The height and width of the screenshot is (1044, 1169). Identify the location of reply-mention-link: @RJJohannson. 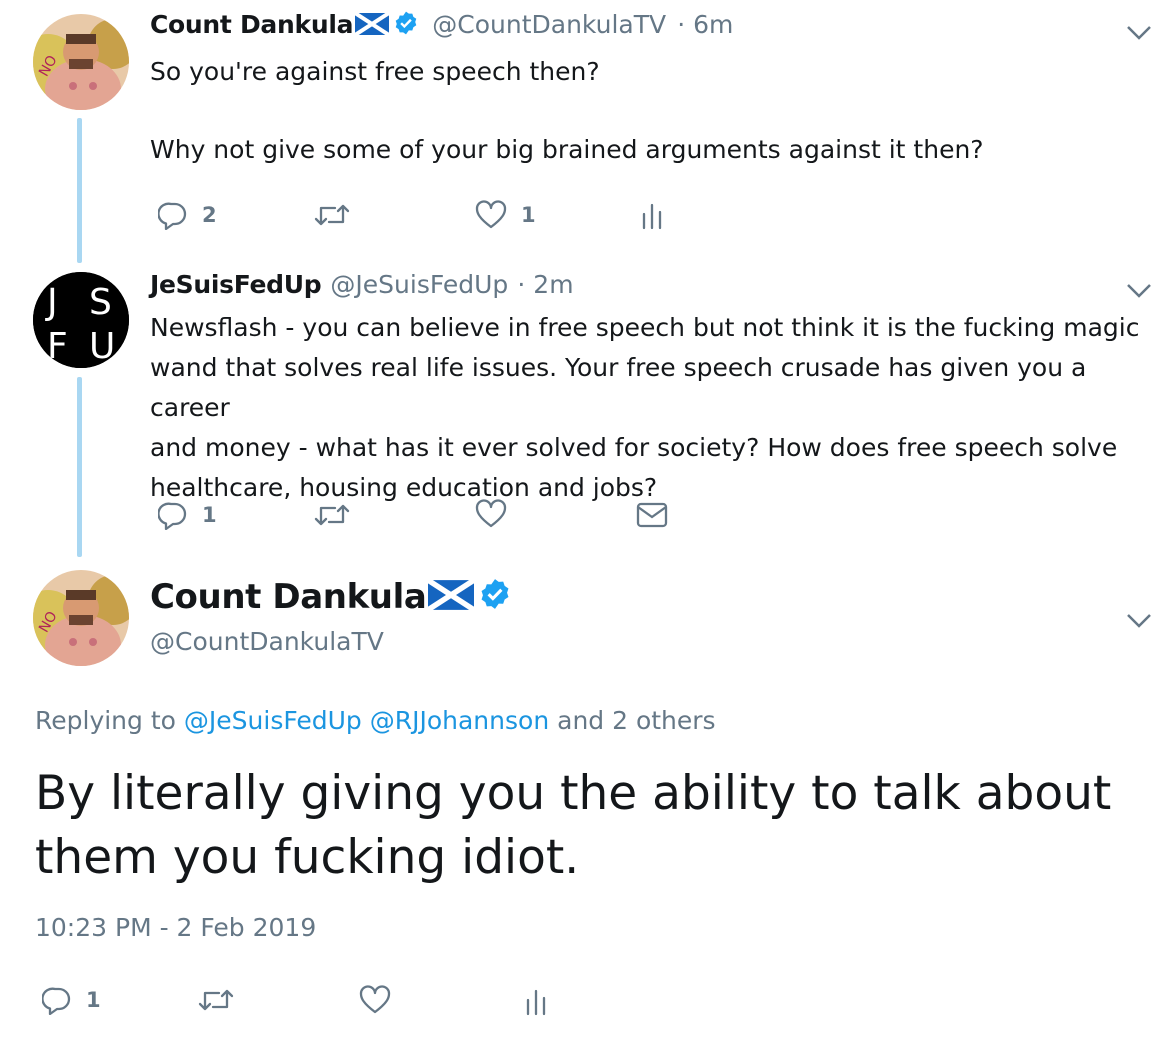
(459, 720).